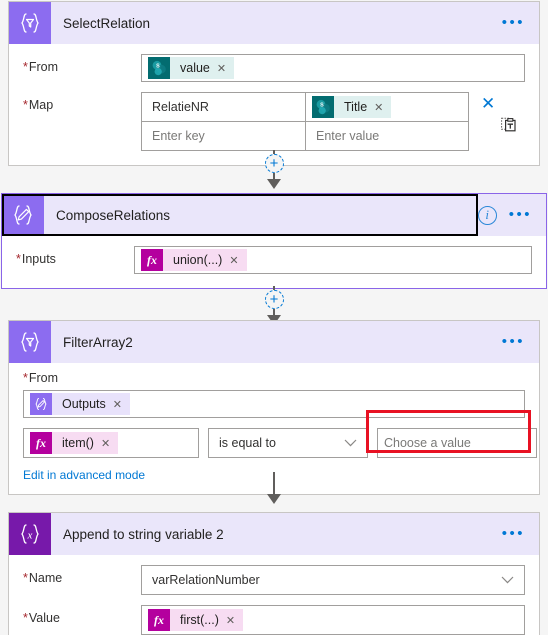 The width and height of the screenshot is (548, 635). I want to click on map-value-placeholder: Enter value, so click(348, 136).